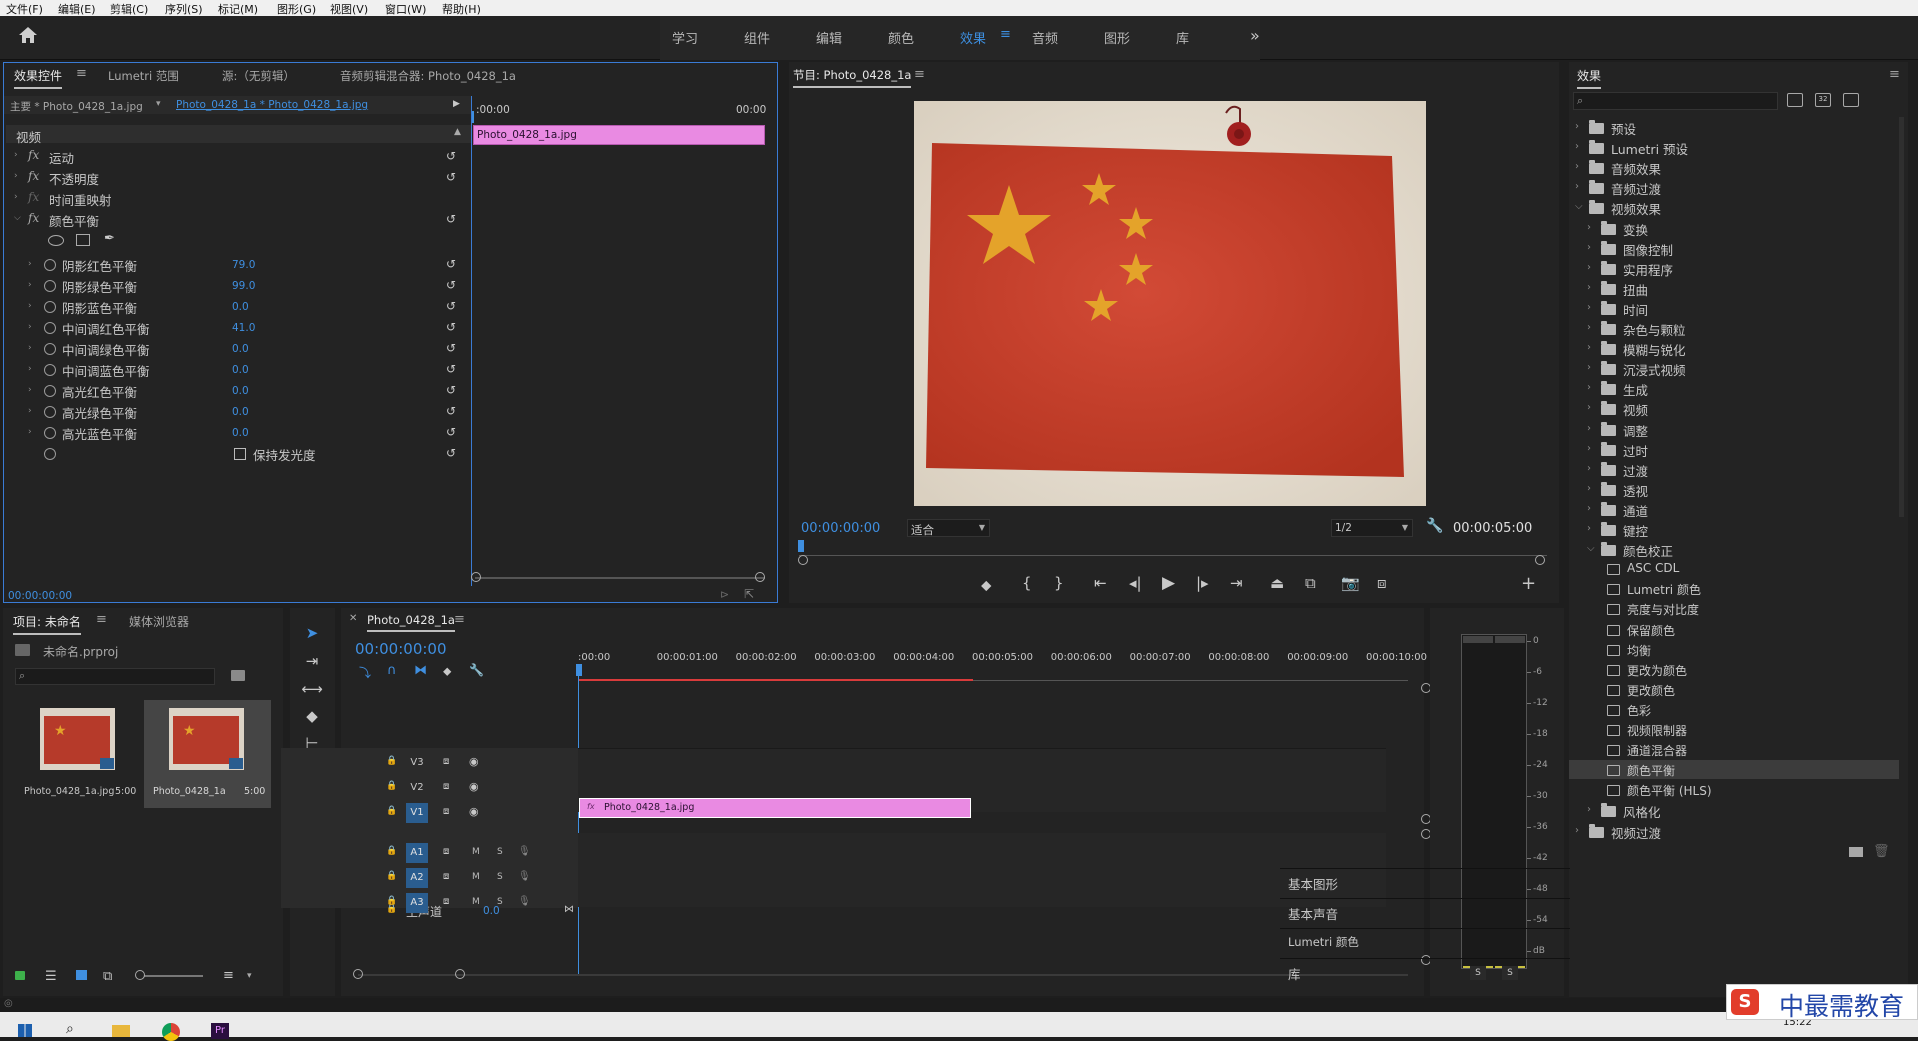 Image resolution: width=1918 pixels, height=1041 pixels. What do you see at coordinates (757, 37) in the screenshot?
I see `workspace-tab: 组件` at bounding box center [757, 37].